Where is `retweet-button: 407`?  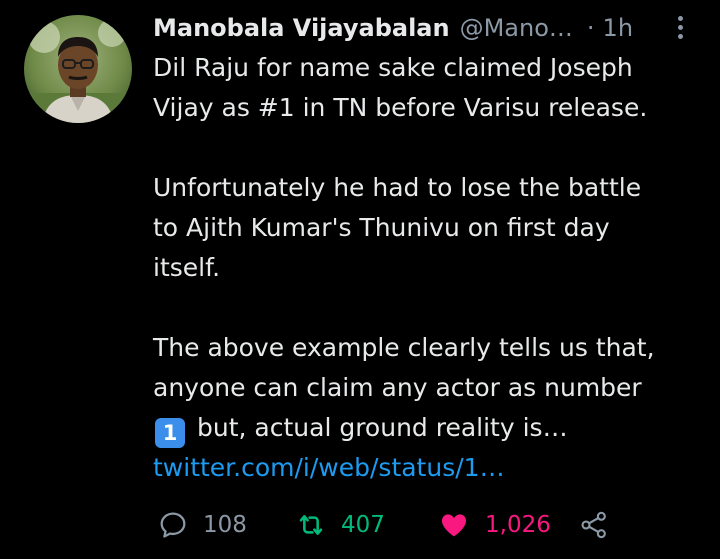 retweet-button: 407 is located at coordinates (340, 525).